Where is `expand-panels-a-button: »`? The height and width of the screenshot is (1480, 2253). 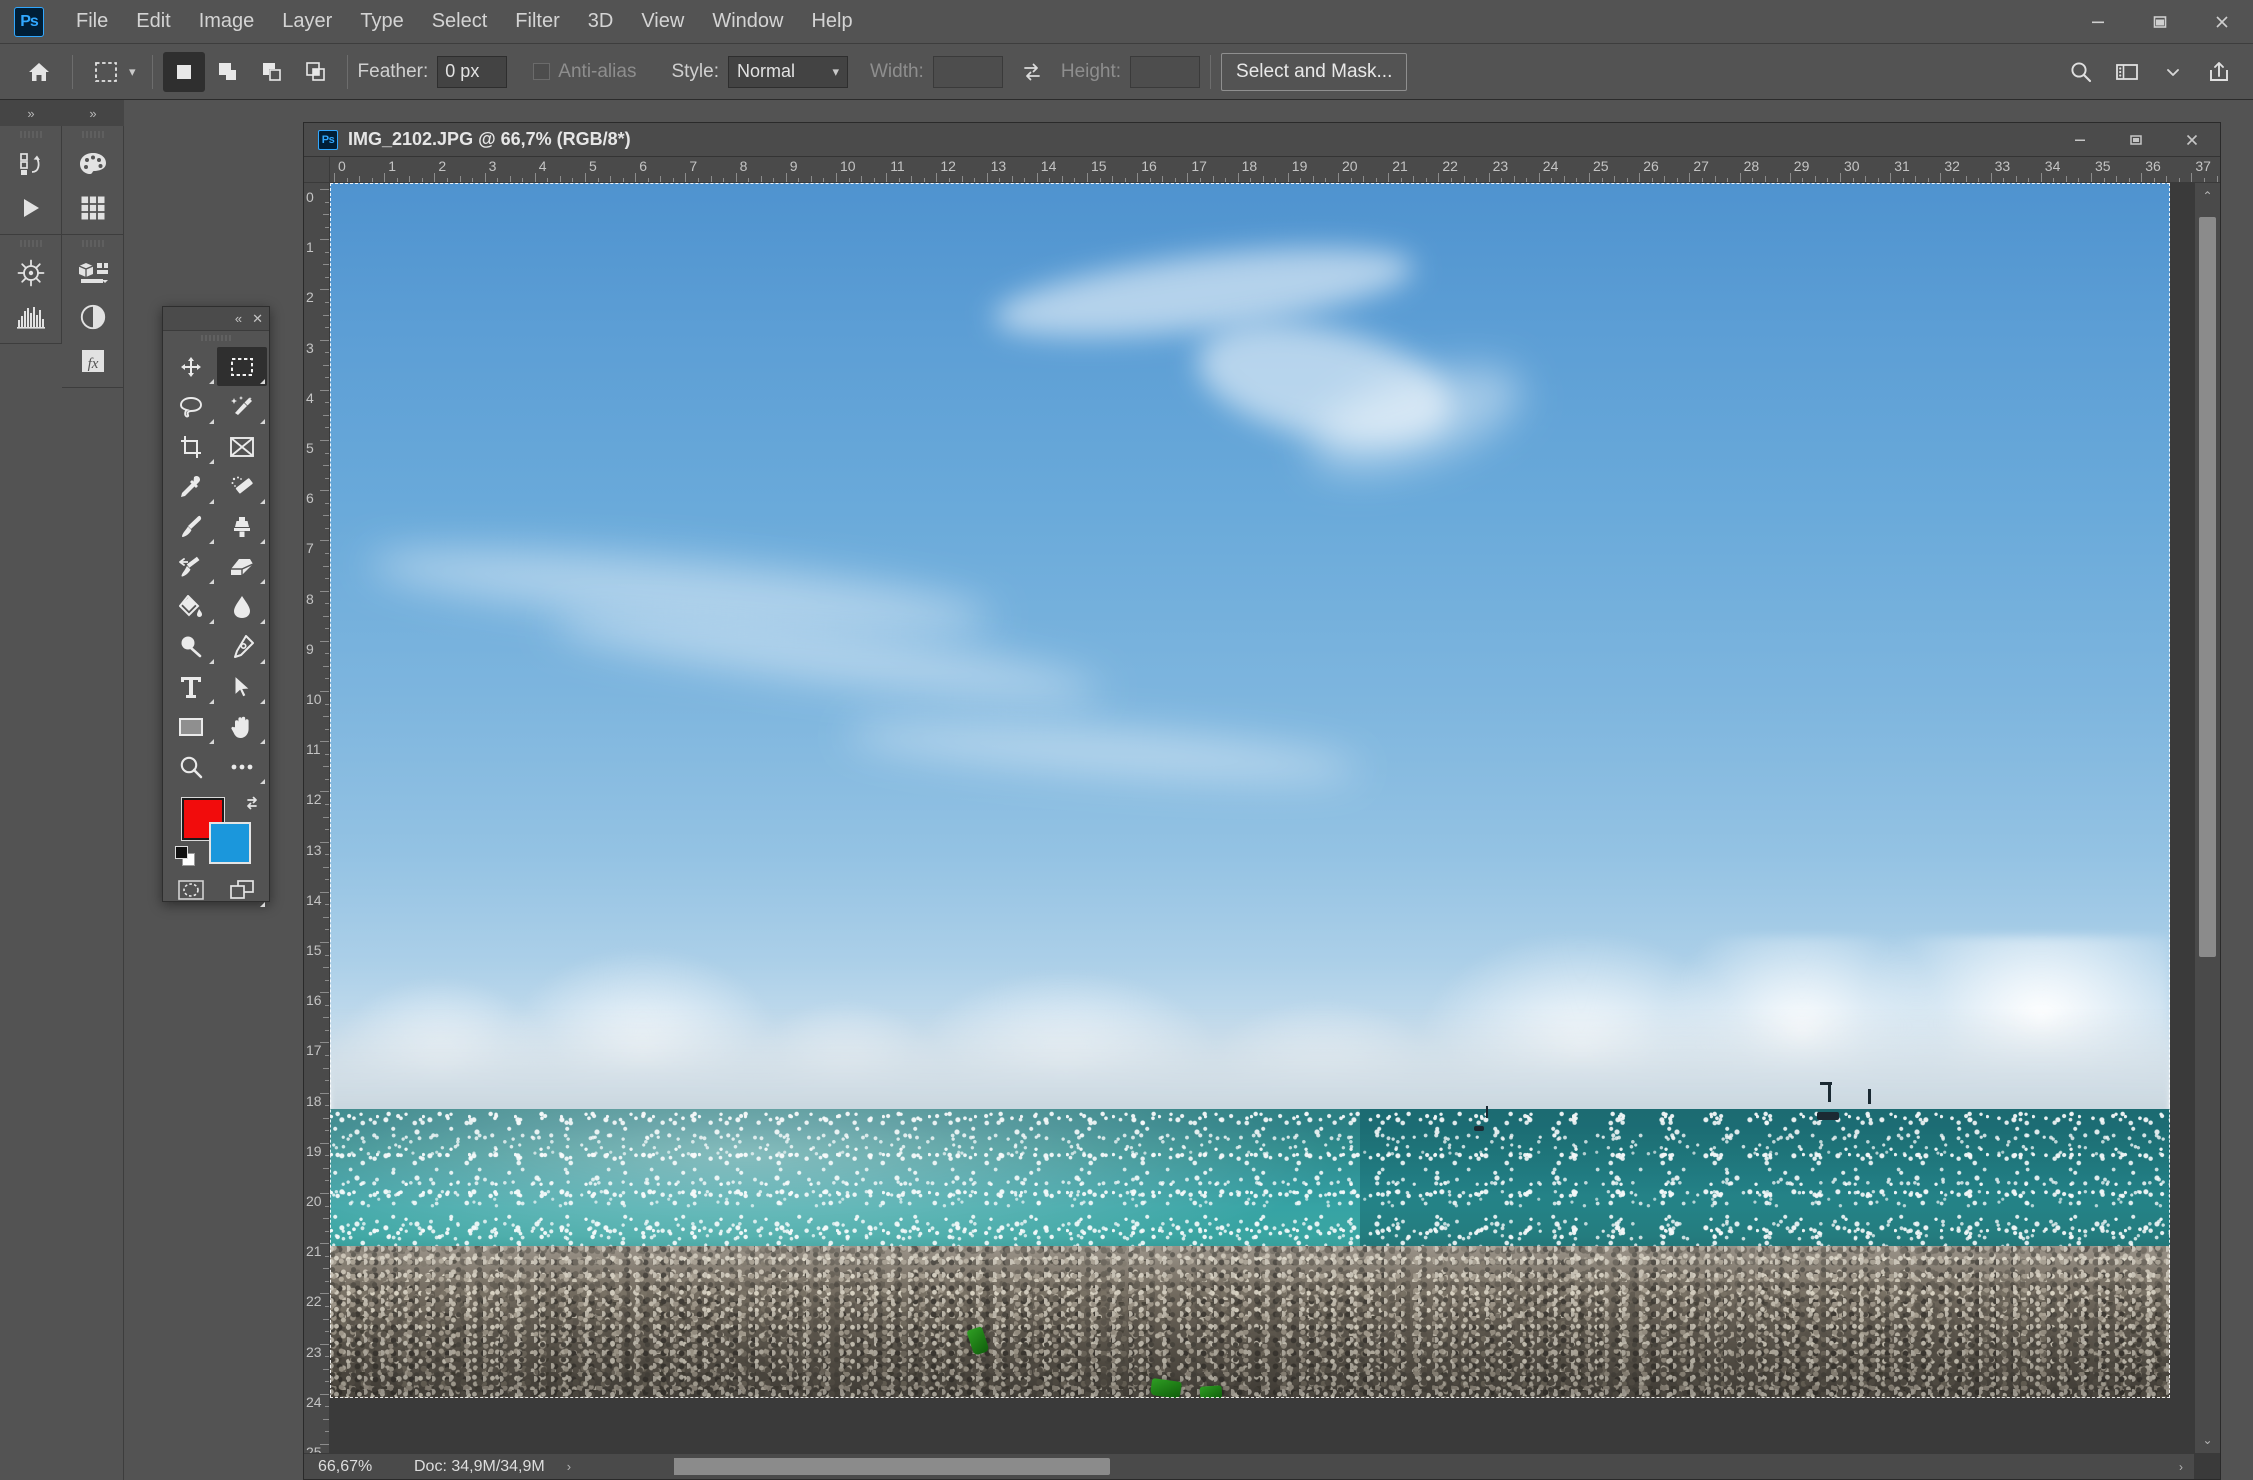
expand-panels-a-button: » is located at coordinates (31, 113).